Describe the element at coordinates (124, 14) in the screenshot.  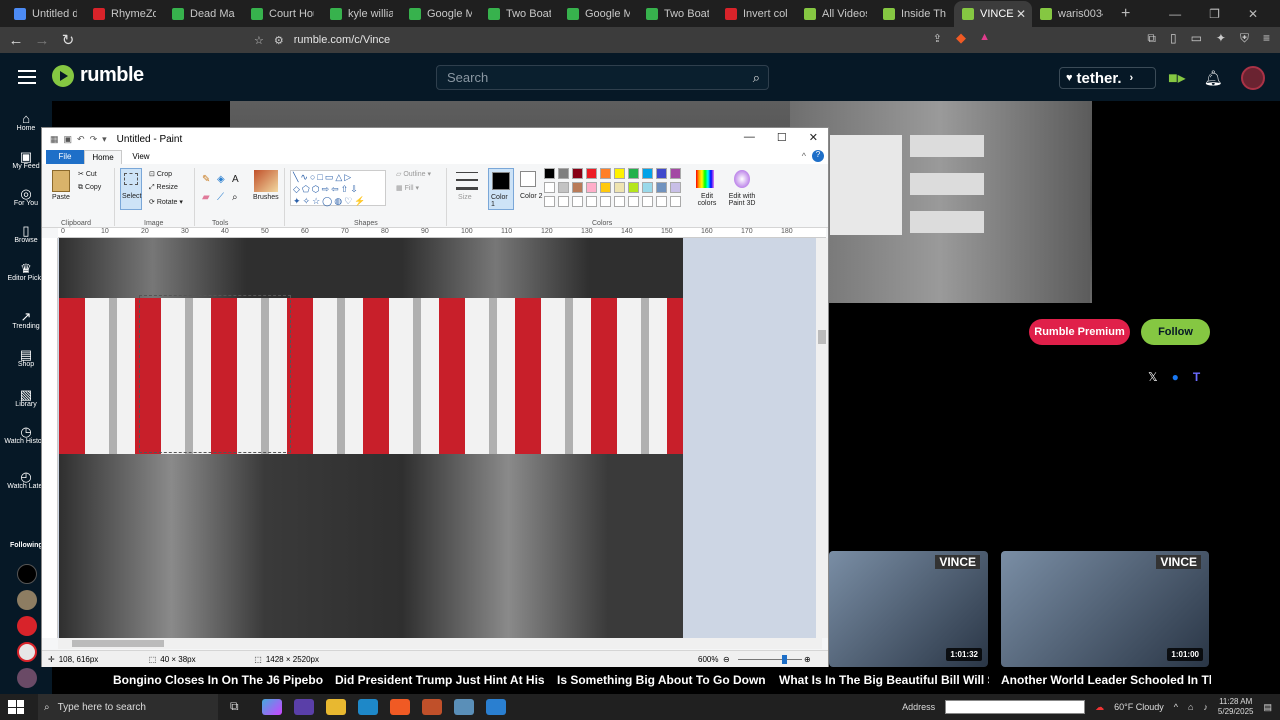
I see `browser-tab: RhymeZone` at that location.